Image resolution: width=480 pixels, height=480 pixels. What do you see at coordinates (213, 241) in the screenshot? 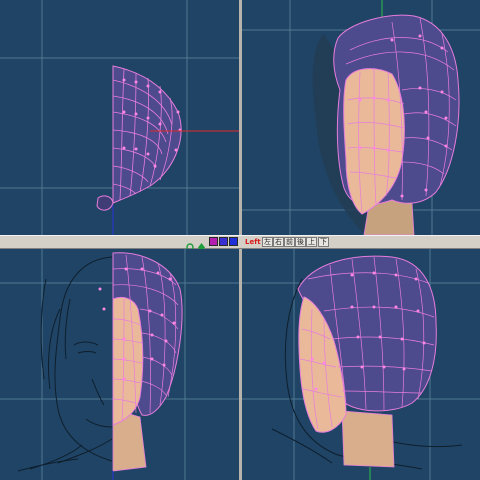
I see `view-magenta-icon` at bounding box center [213, 241].